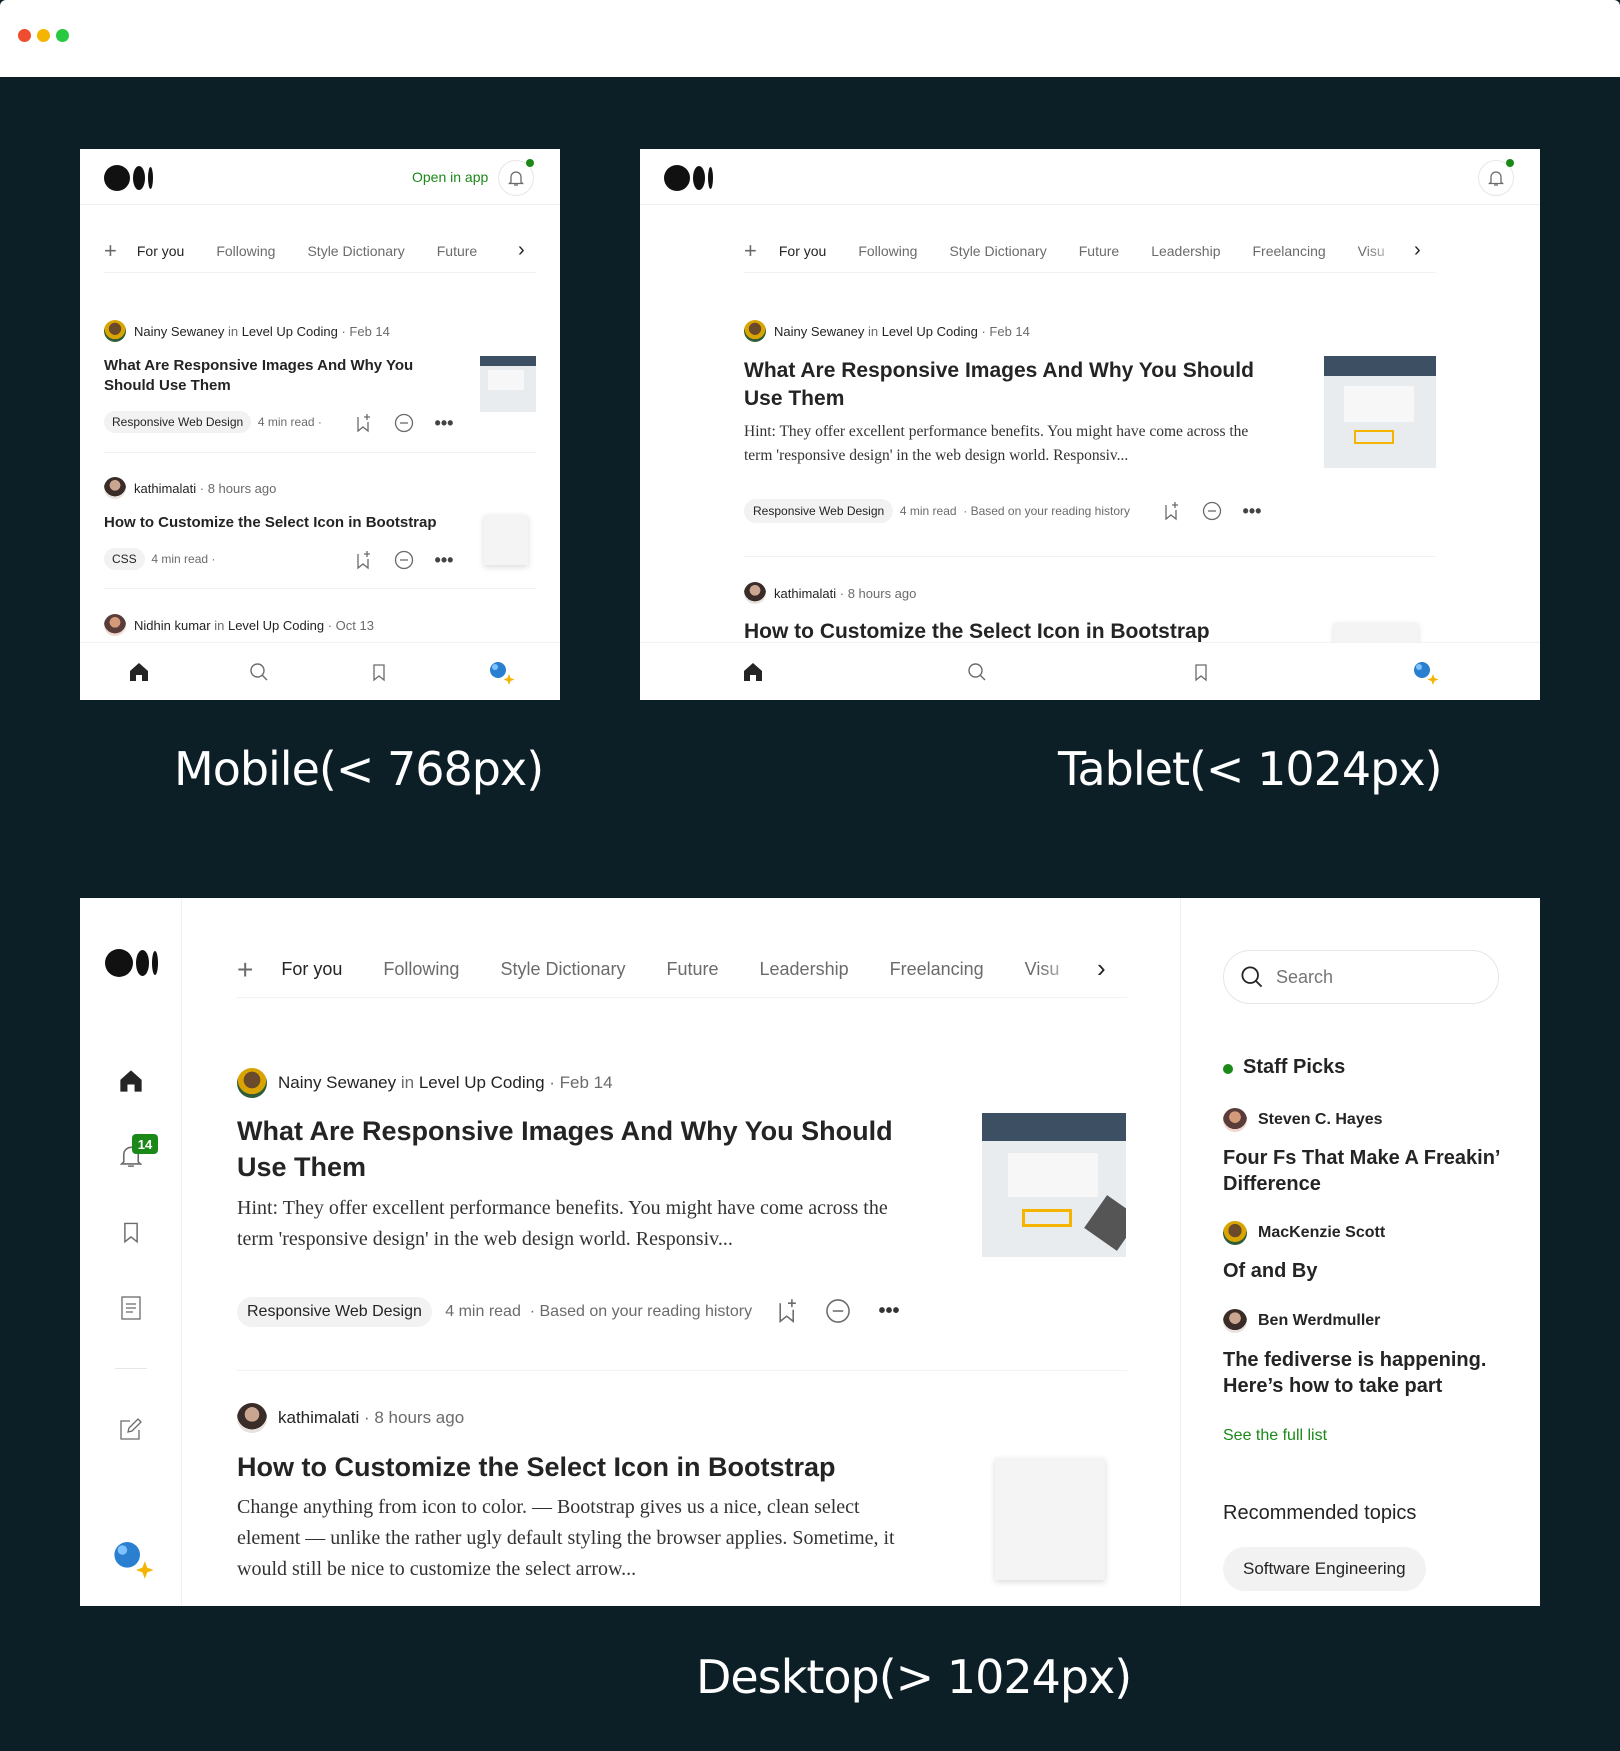  I want to click on close-window-button, so click(24, 35).